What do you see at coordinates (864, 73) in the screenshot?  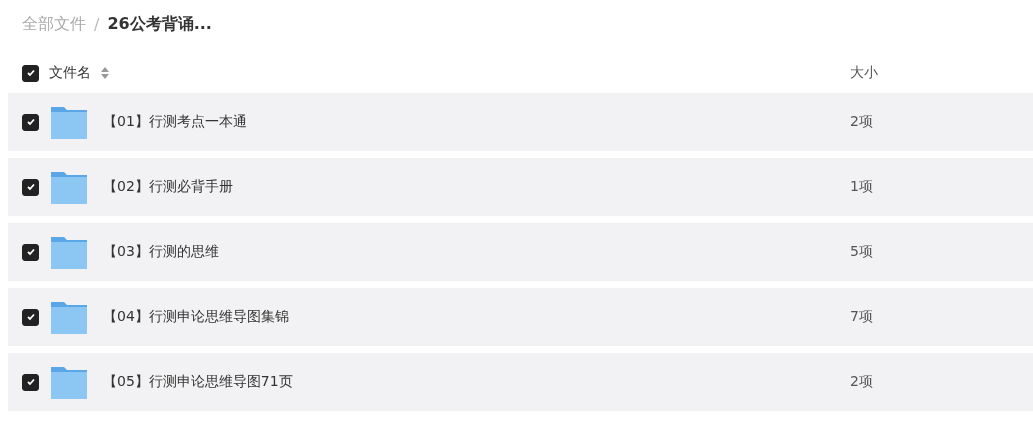 I see `column-header: 大小` at bounding box center [864, 73].